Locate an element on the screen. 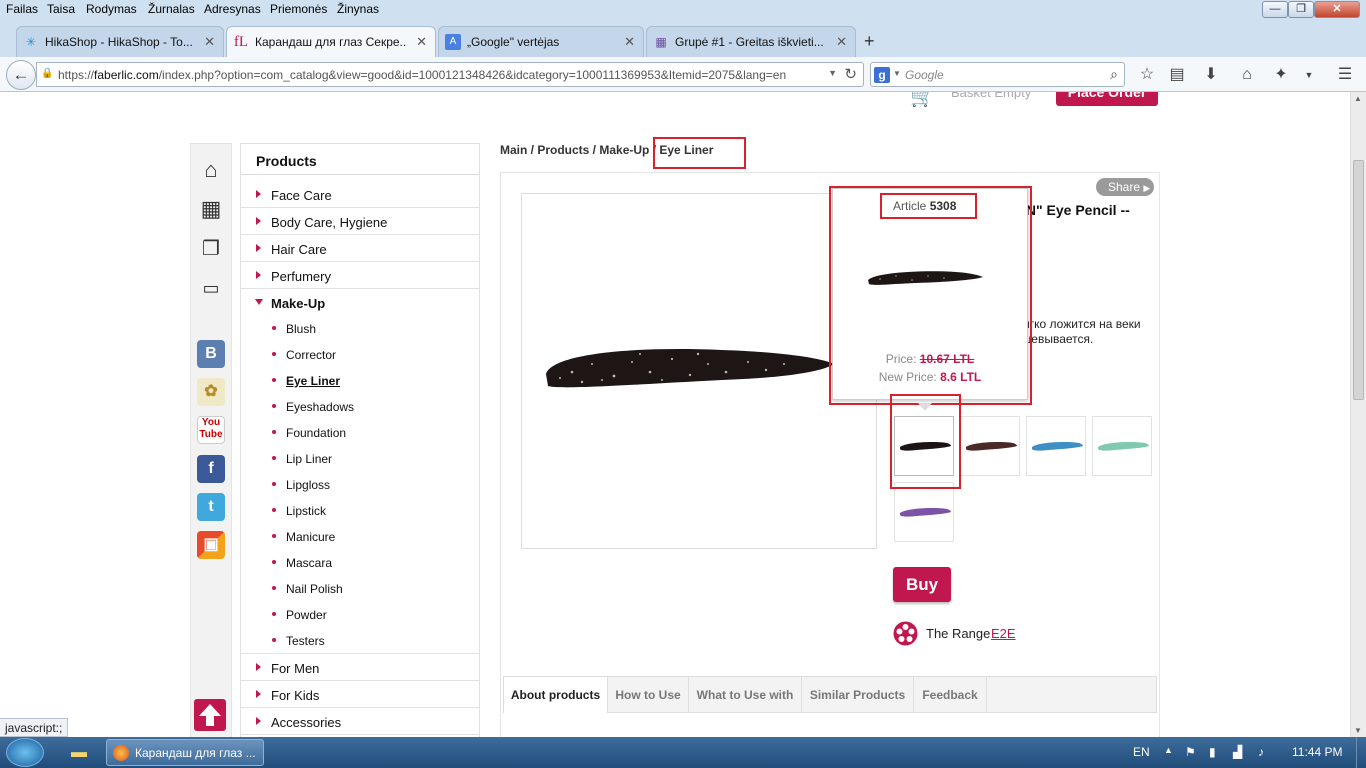  range-link: E2E is located at coordinates (1003, 633).